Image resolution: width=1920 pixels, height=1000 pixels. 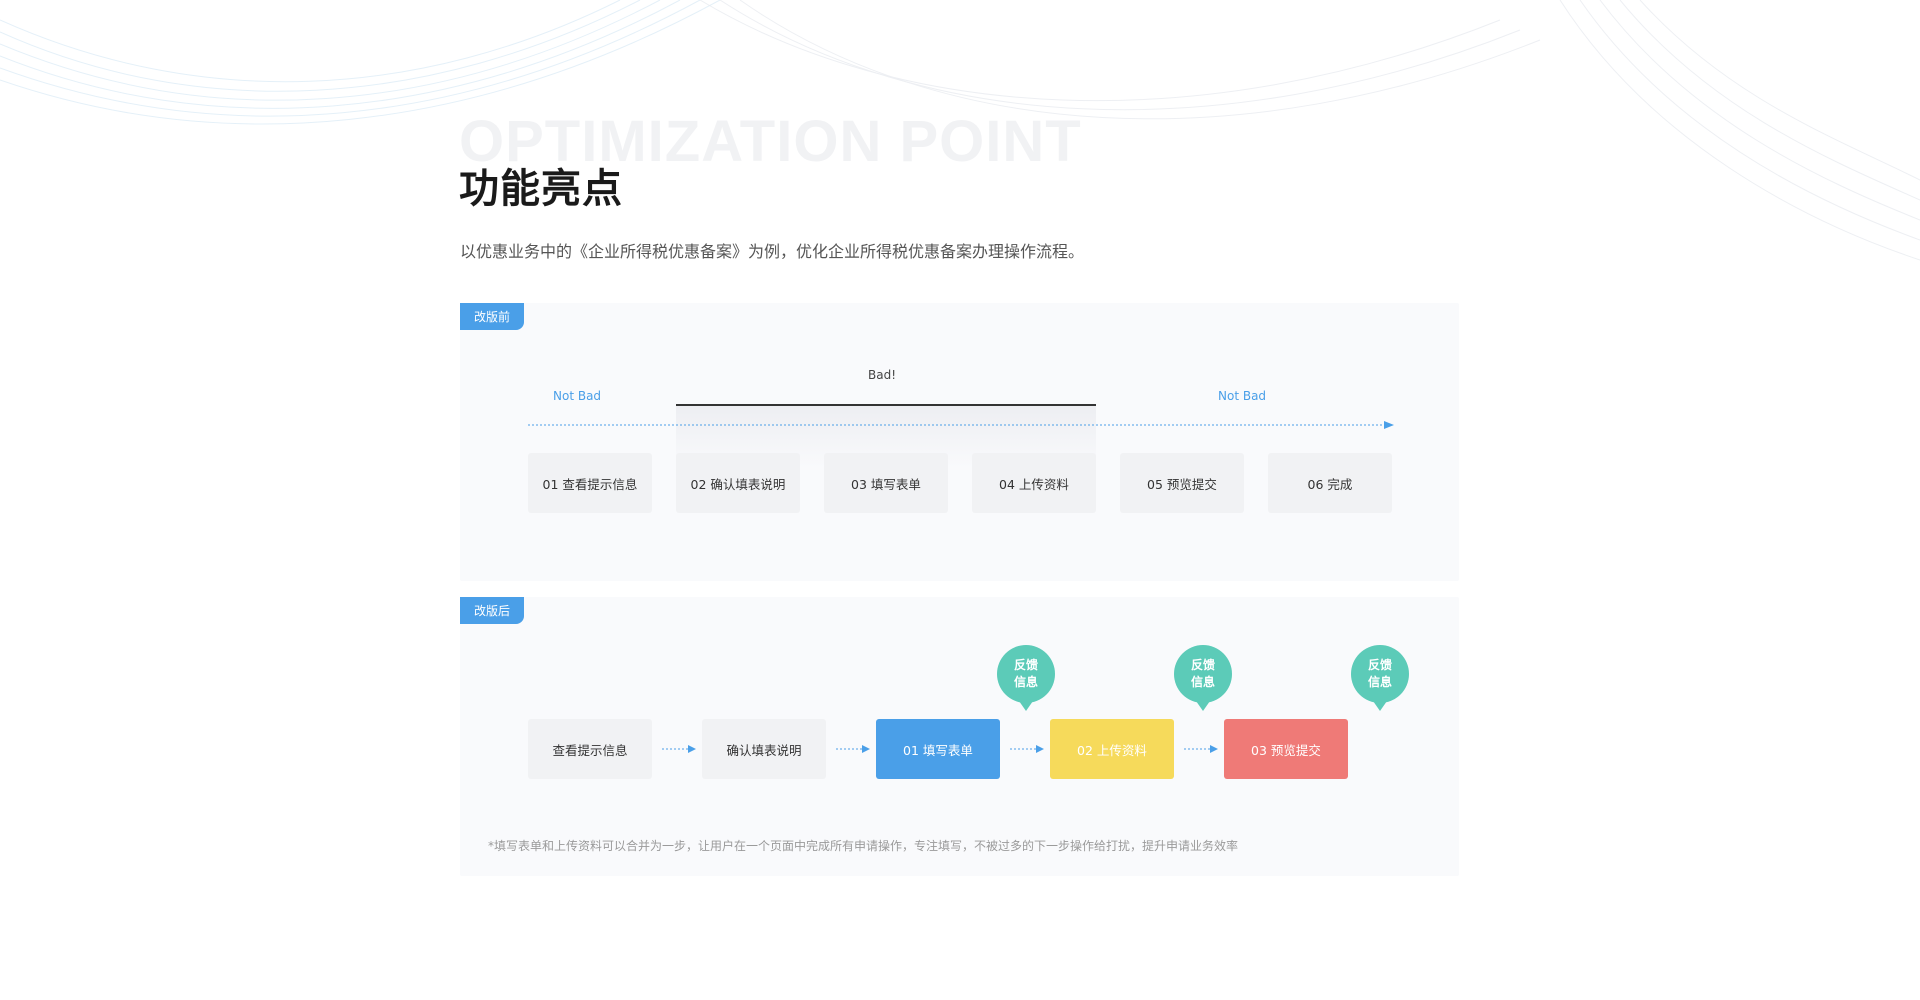 What do you see at coordinates (590, 483) in the screenshot?
I see `before-step-1: 01 查看提示信息` at bounding box center [590, 483].